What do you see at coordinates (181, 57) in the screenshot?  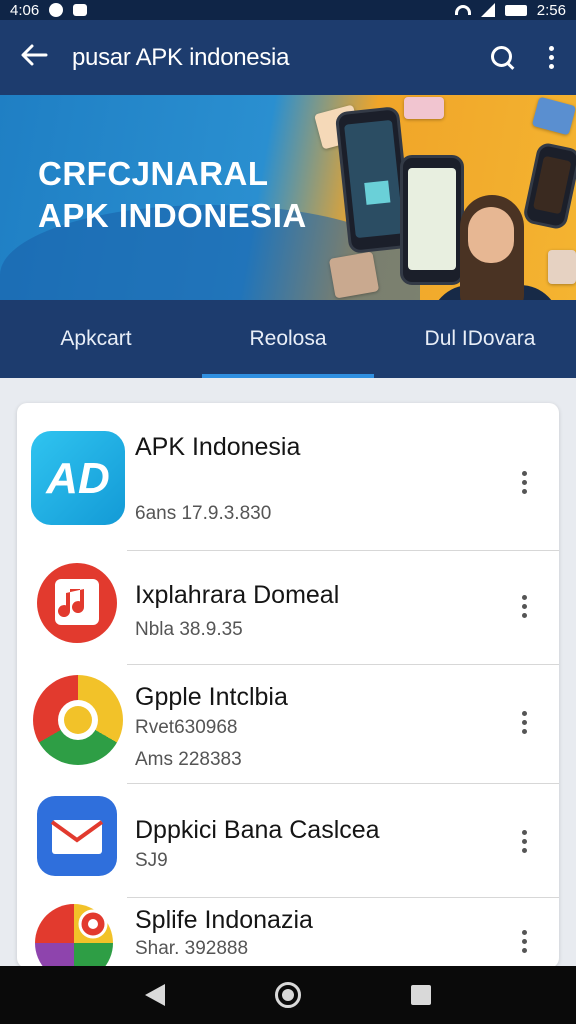 I see `page-title: pusar APK indonesia` at bounding box center [181, 57].